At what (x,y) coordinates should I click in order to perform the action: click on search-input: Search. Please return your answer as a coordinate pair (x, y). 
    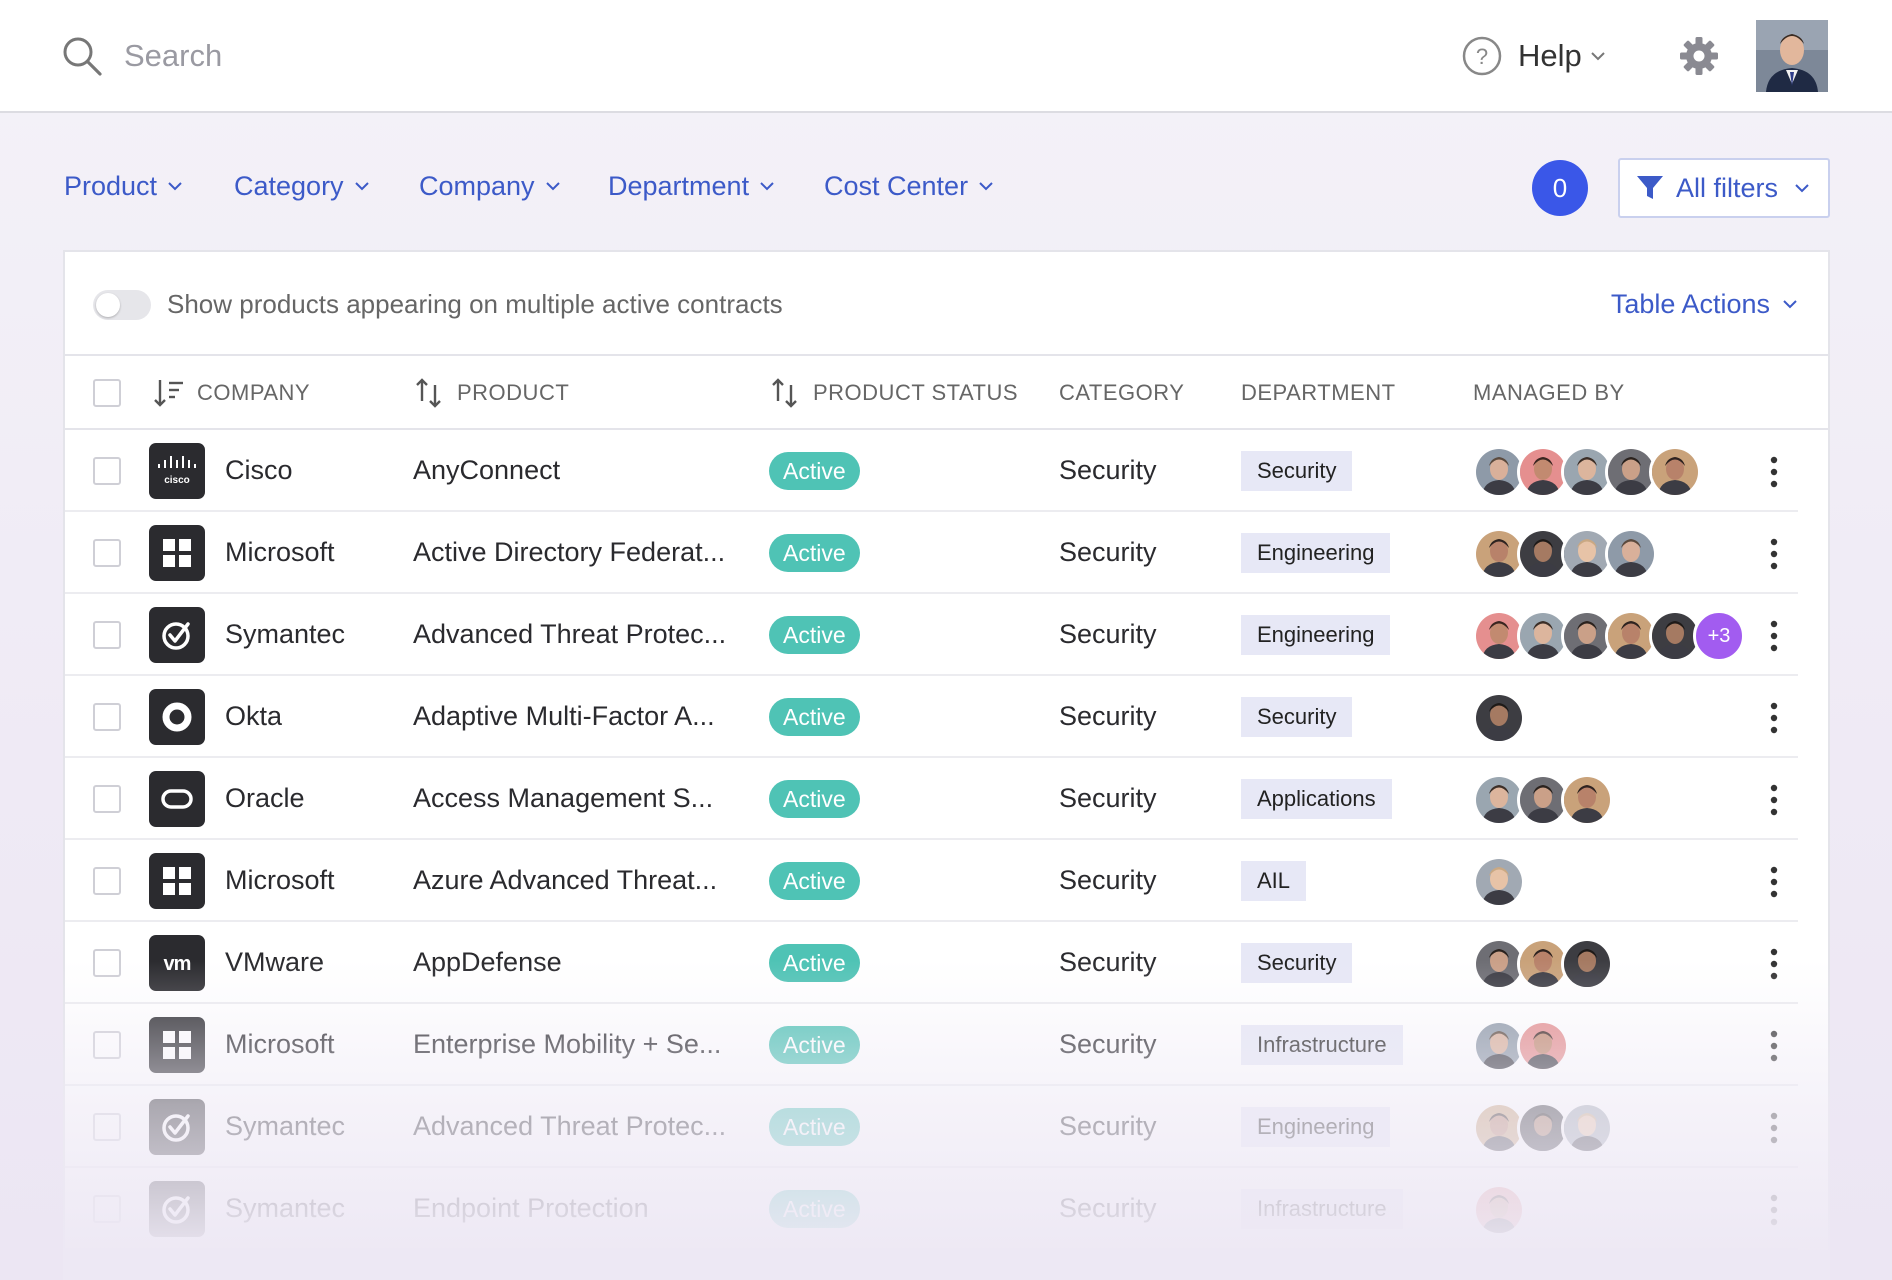
    Looking at the image, I should click on (173, 56).